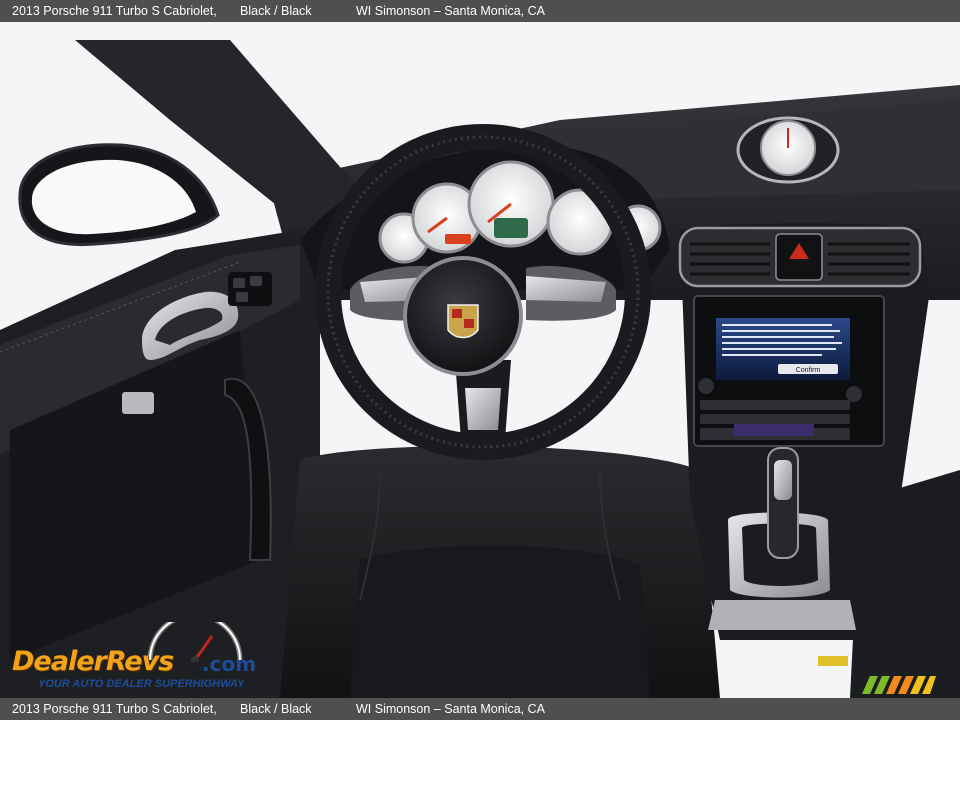 The height and width of the screenshot is (786, 960). What do you see at coordinates (450, 11) in the screenshot?
I see `dealer-location: WI Simonson – Santa Monica, CA` at bounding box center [450, 11].